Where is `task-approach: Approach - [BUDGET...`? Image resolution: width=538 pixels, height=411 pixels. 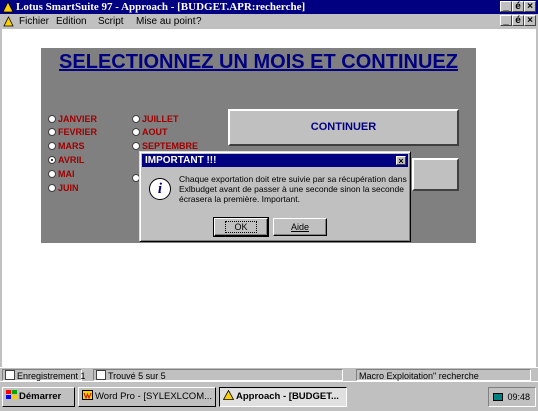
task-approach: Approach - [BUDGET... is located at coordinates (283, 397).